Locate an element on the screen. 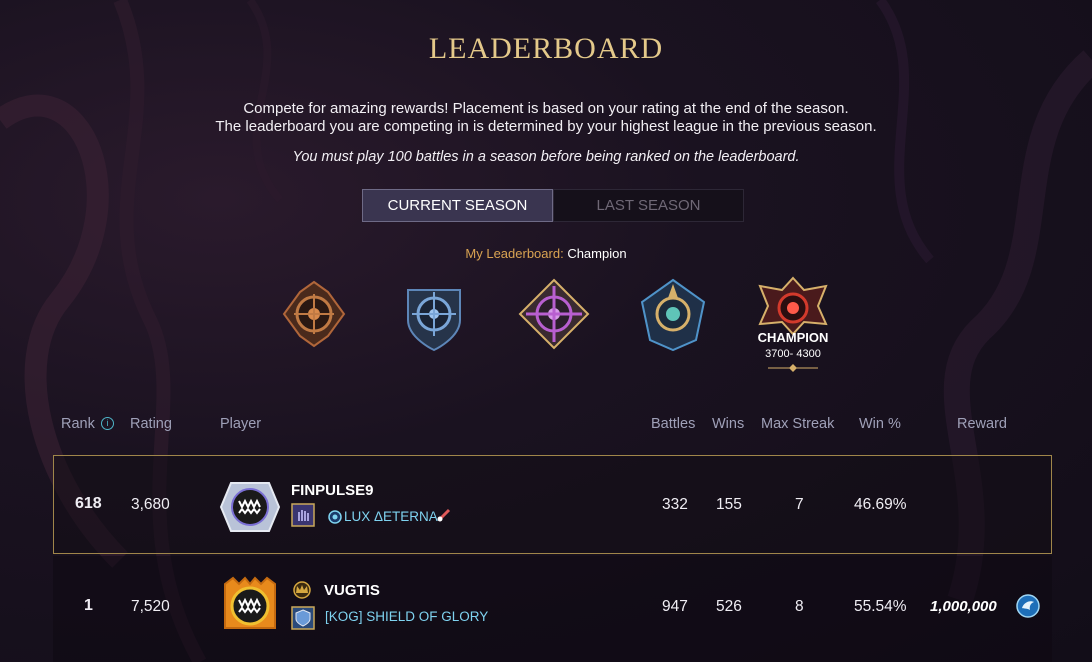  guild-name: [KOG] SHIELD OF GLORY is located at coordinates (406, 616).